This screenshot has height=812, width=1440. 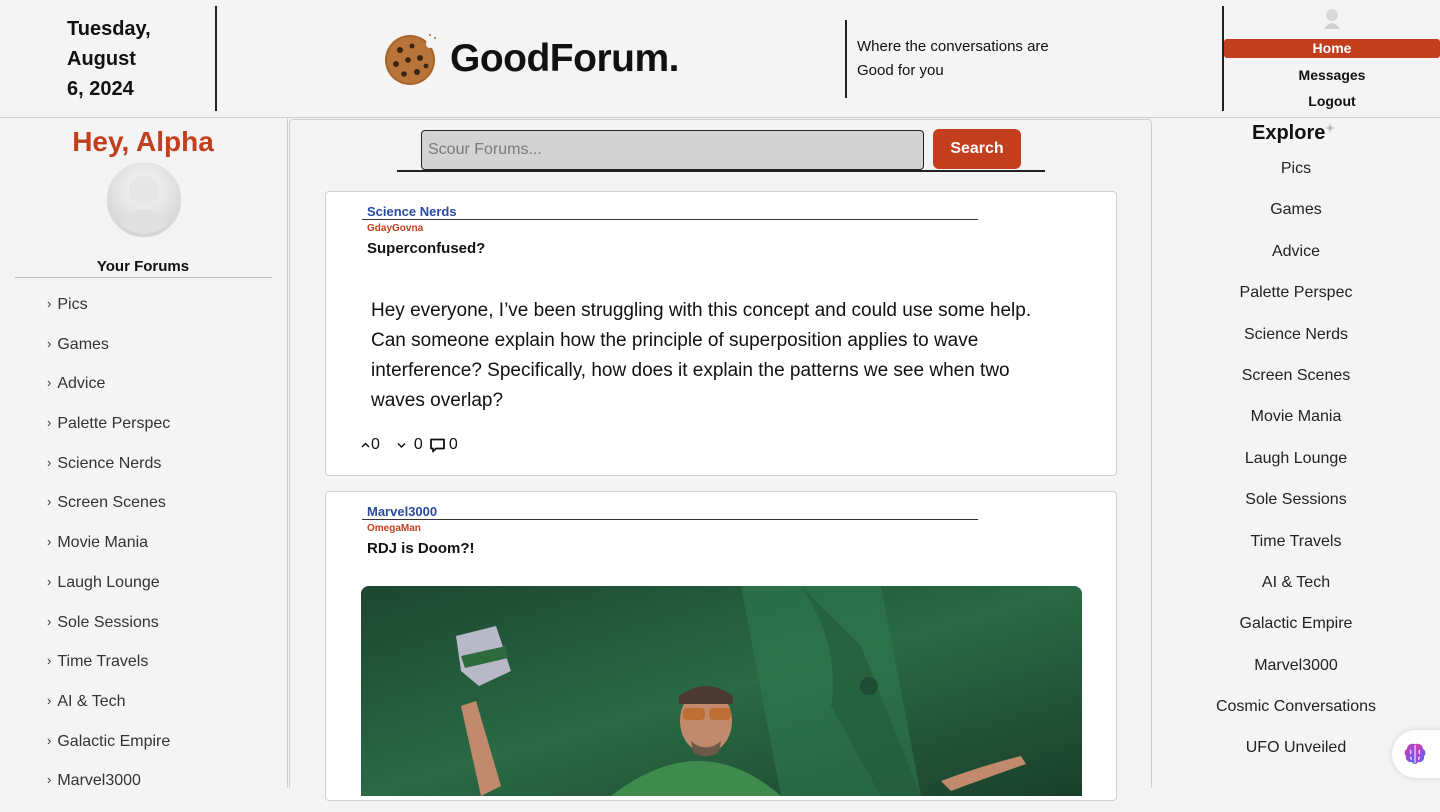 I want to click on explore-item-cosmic-conversations: Cosmic Conversations, so click(x=1296, y=718).